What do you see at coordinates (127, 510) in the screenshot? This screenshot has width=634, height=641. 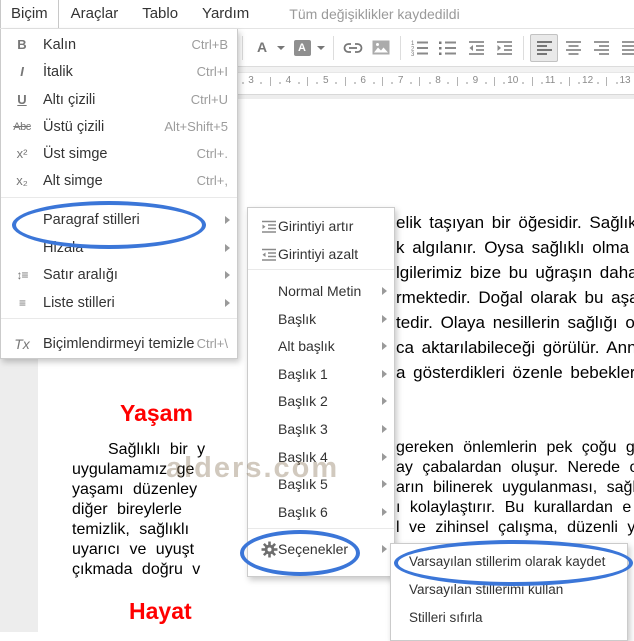 I see `doc-text-line: diğer bireylerle` at bounding box center [127, 510].